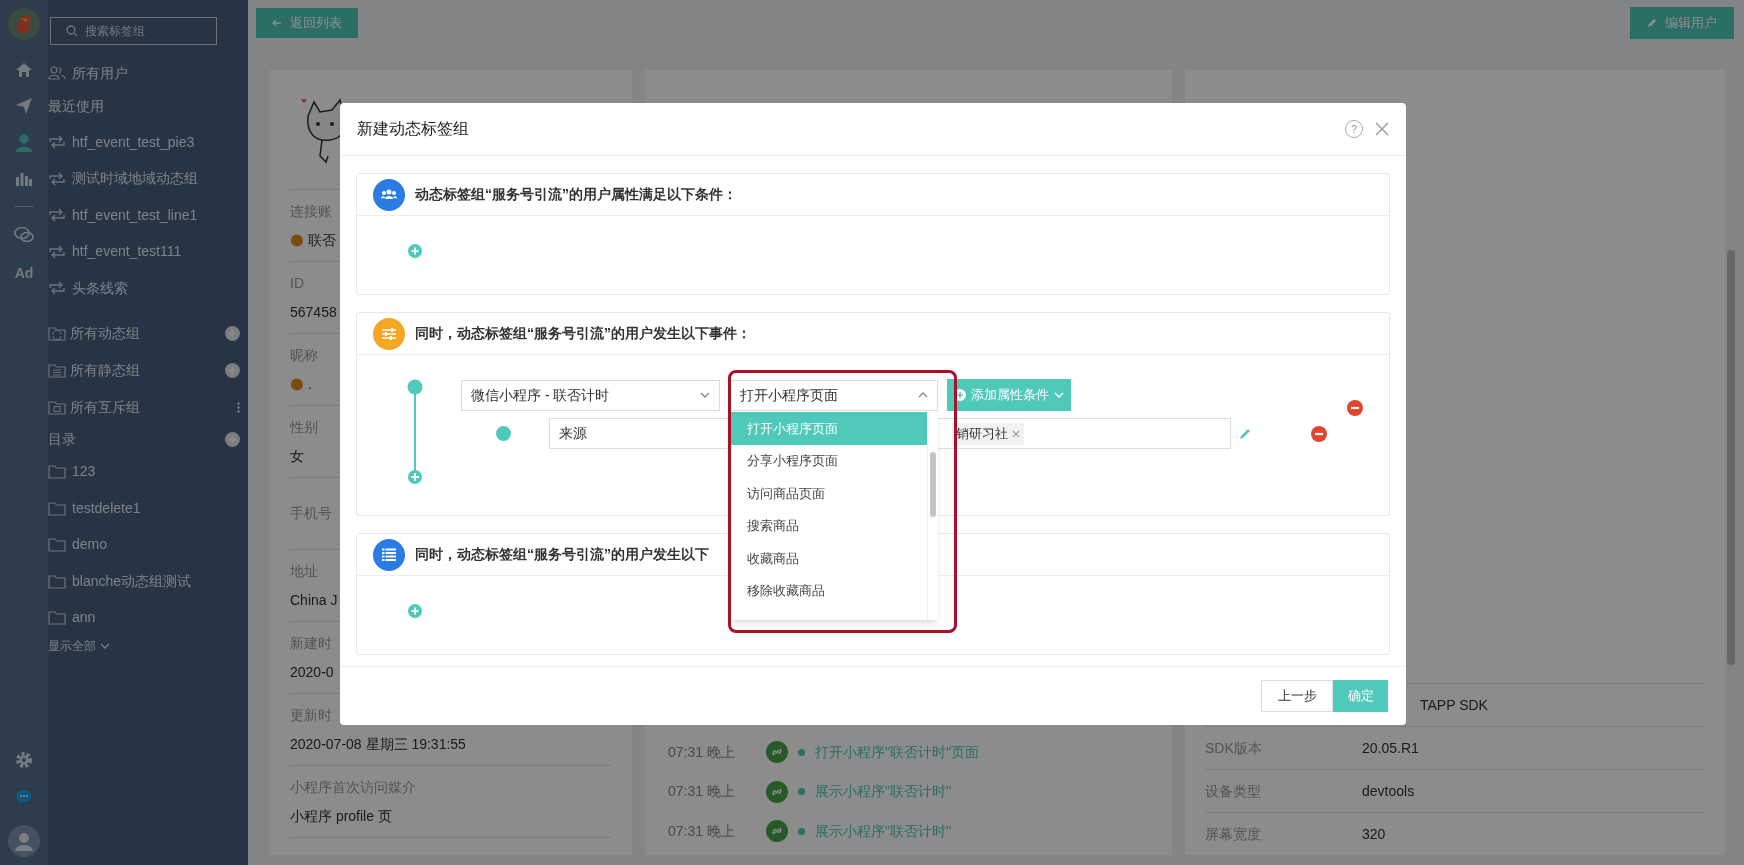  What do you see at coordinates (378, 744) in the screenshot?
I see `field-value: 2020-07-08 星期三 19:31:55` at bounding box center [378, 744].